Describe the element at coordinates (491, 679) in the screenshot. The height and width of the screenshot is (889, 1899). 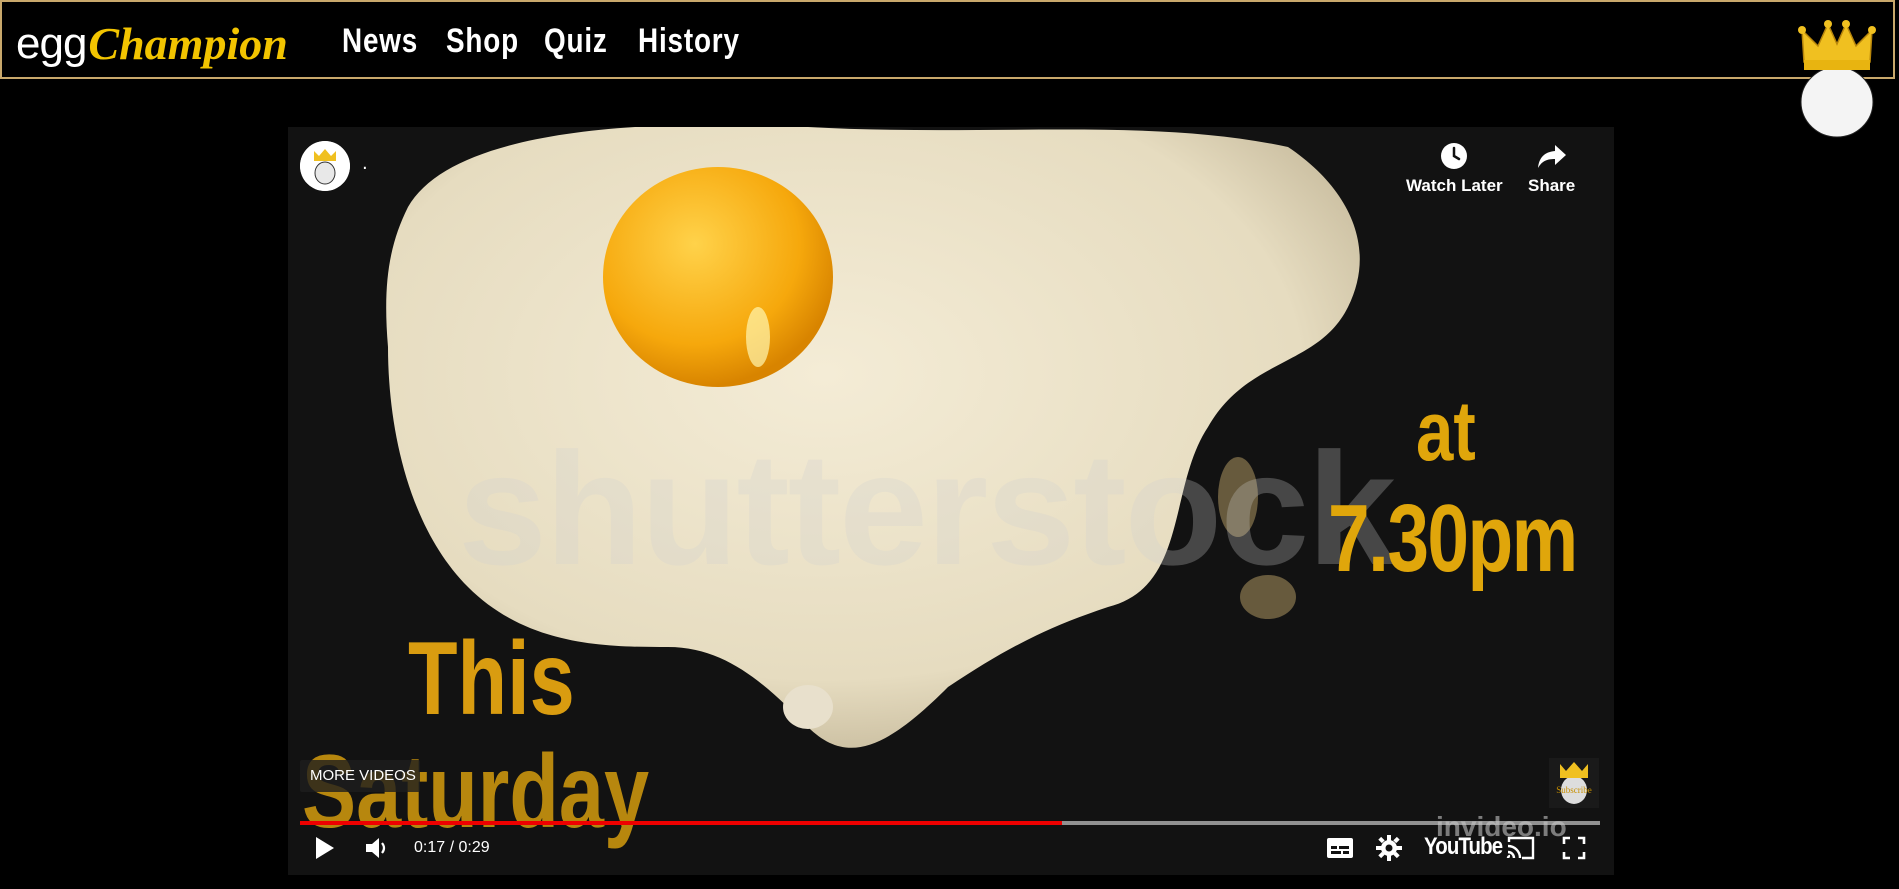
I see `overlay-text-this: This` at that location.